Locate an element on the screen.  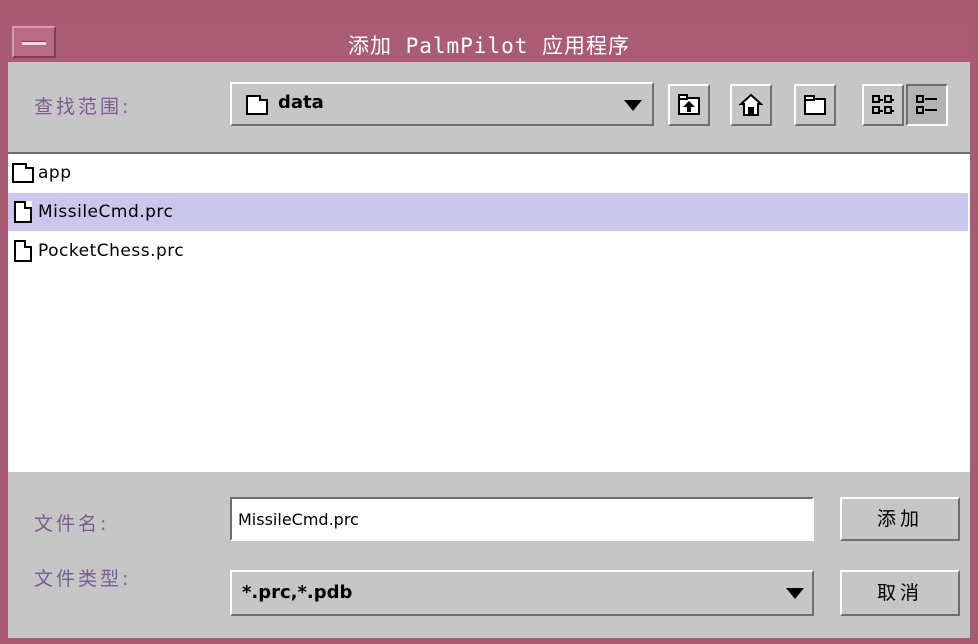
home-icon is located at coordinates (751, 104).